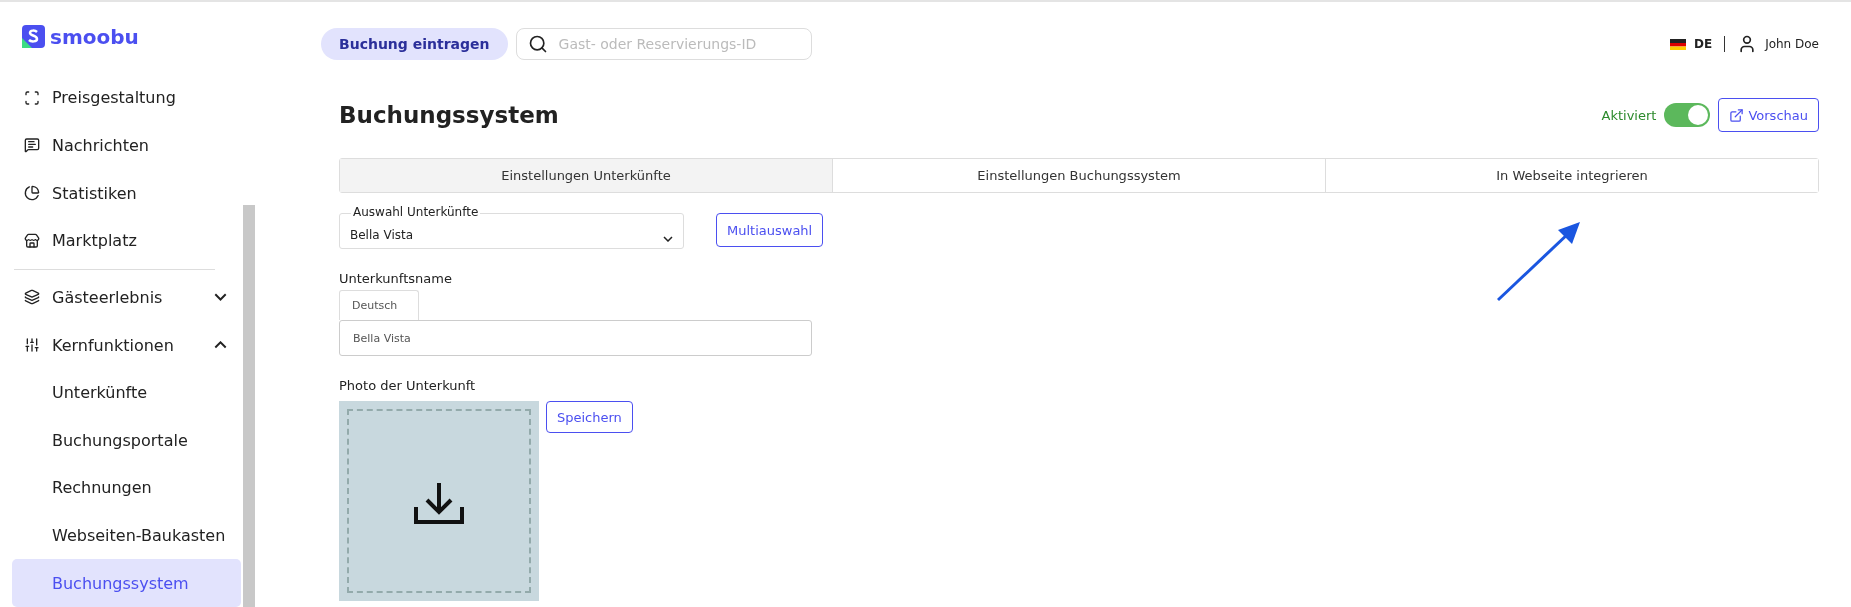 The width and height of the screenshot is (1851, 607). I want to click on logo-text: smoobu, so click(94, 37).